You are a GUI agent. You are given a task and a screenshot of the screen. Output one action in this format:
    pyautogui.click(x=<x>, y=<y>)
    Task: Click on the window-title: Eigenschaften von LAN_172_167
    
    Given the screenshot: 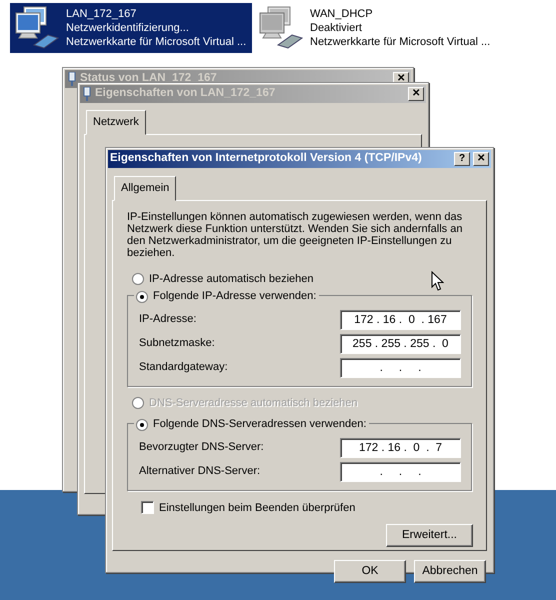 What is the action you would take?
    pyautogui.click(x=185, y=94)
    